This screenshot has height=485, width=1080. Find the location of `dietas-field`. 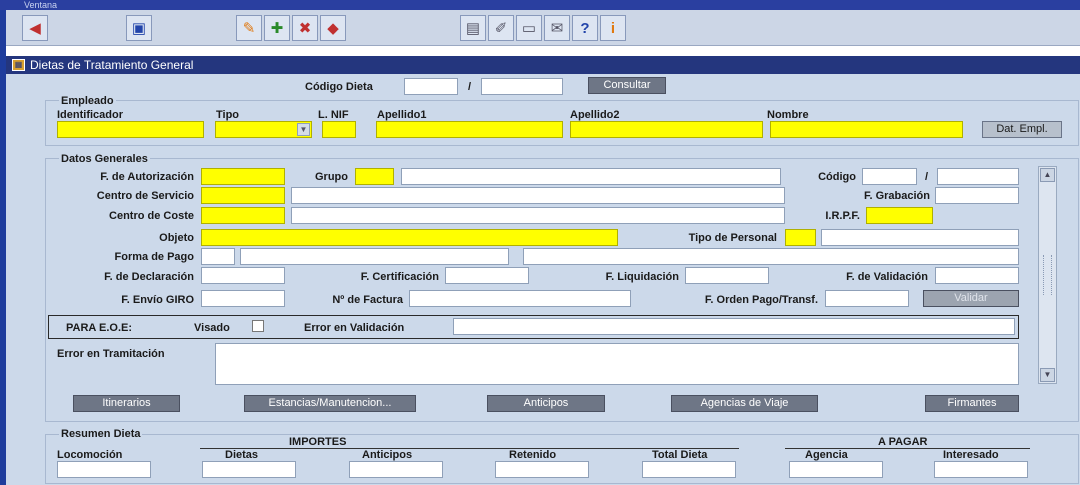

dietas-field is located at coordinates (249, 469).